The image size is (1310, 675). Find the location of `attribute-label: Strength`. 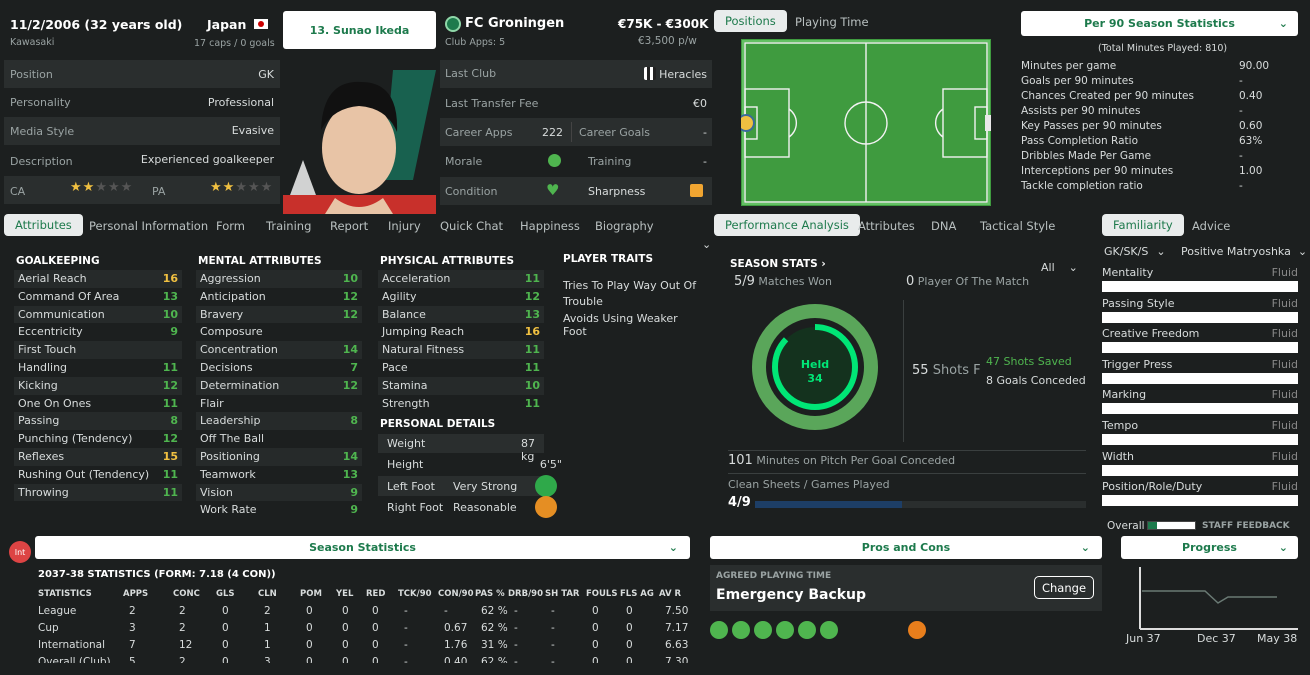

attribute-label: Strength is located at coordinates (406, 403).